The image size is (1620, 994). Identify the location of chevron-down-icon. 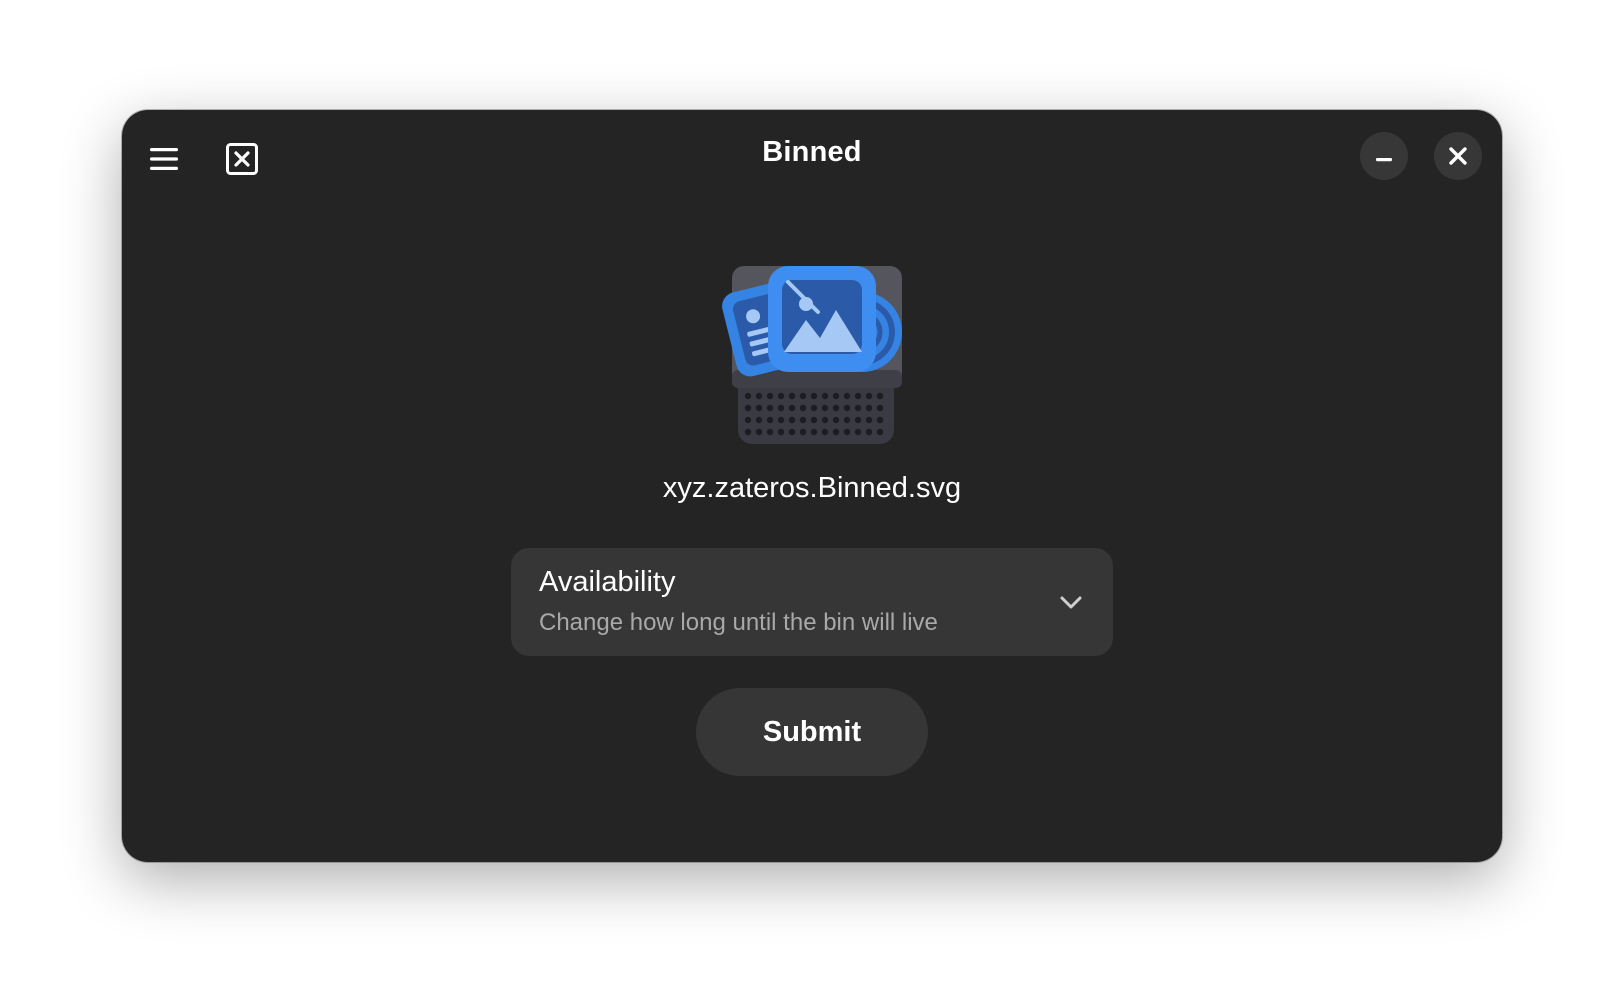
(1071, 602).